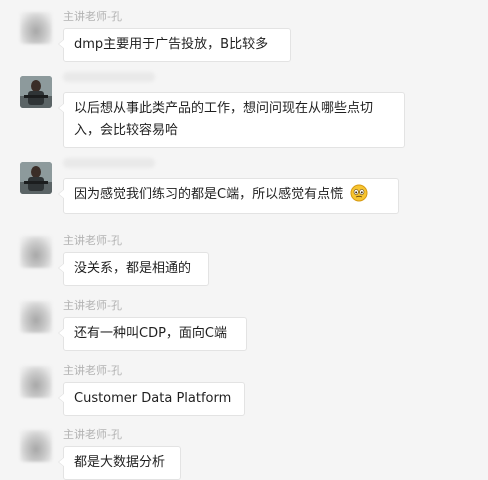  I want to click on message-bubble: 因为感觉我们练习的都是C端，所以感觉有点慌, so click(228, 196).